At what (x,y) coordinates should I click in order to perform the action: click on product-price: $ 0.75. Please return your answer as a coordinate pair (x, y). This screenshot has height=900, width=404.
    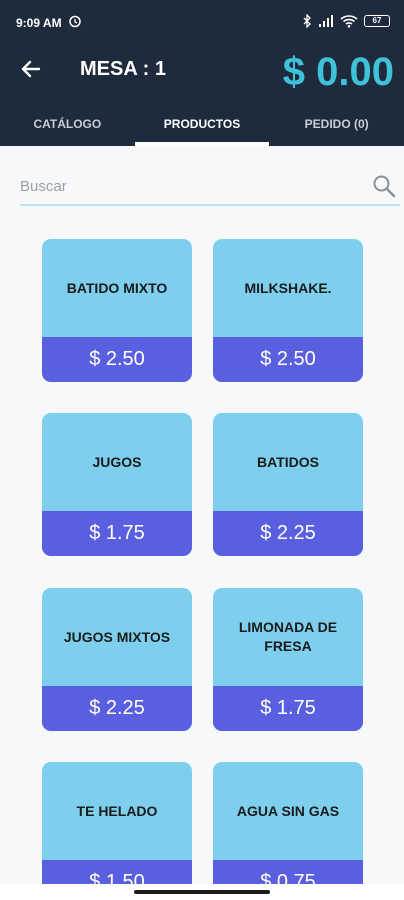
    Looking at the image, I should click on (288, 872).